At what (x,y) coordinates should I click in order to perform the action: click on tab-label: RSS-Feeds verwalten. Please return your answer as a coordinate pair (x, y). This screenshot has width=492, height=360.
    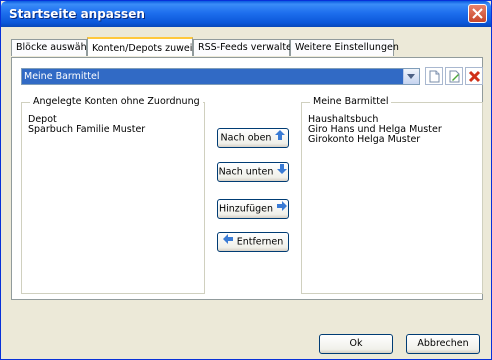
    Looking at the image, I should click on (248, 47).